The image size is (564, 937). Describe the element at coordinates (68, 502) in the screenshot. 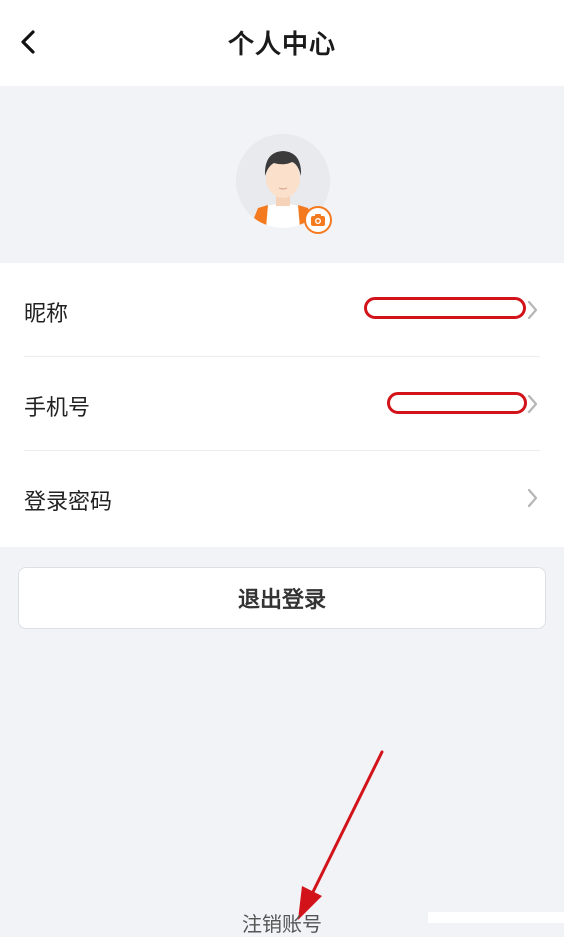

I see `login-password-label: 登录密码` at that location.